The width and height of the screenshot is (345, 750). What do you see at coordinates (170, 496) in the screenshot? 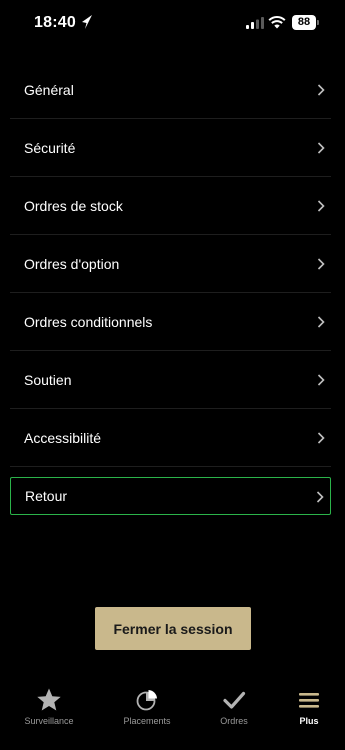
I see `menu-item-retour: Retour` at bounding box center [170, 496].